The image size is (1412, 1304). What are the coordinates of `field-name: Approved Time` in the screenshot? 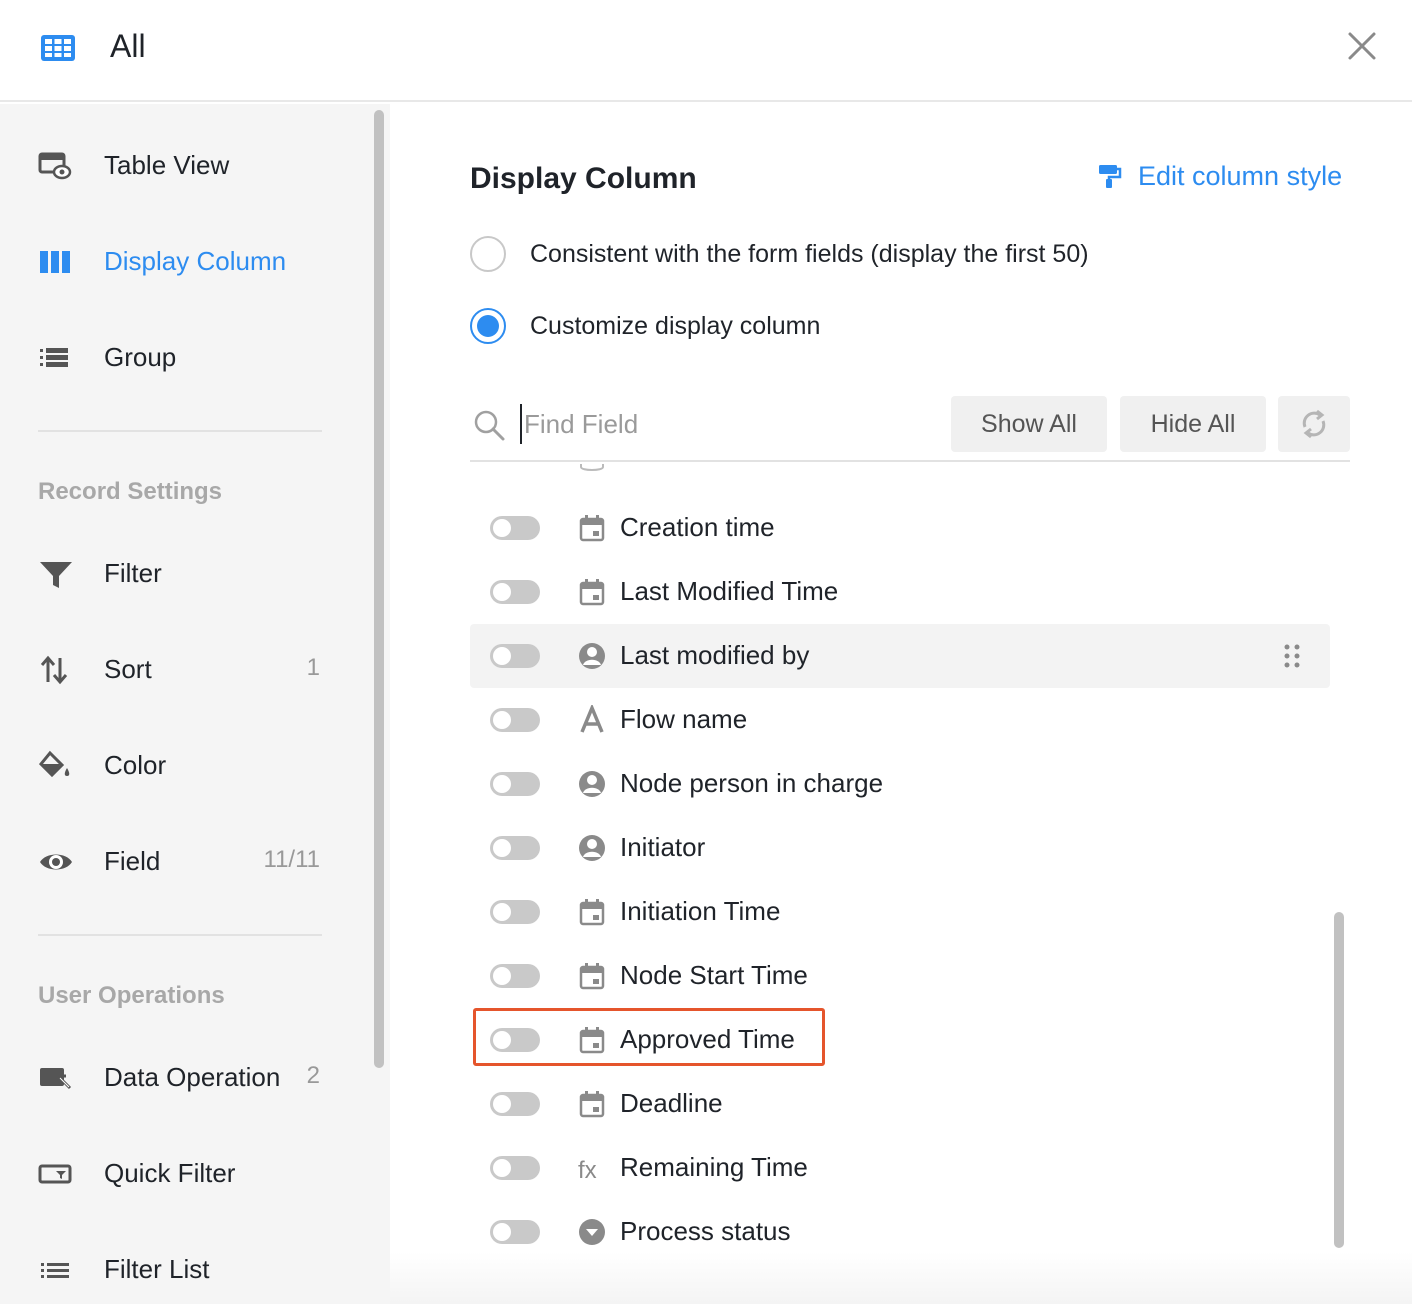 It's located at (707, 1039).